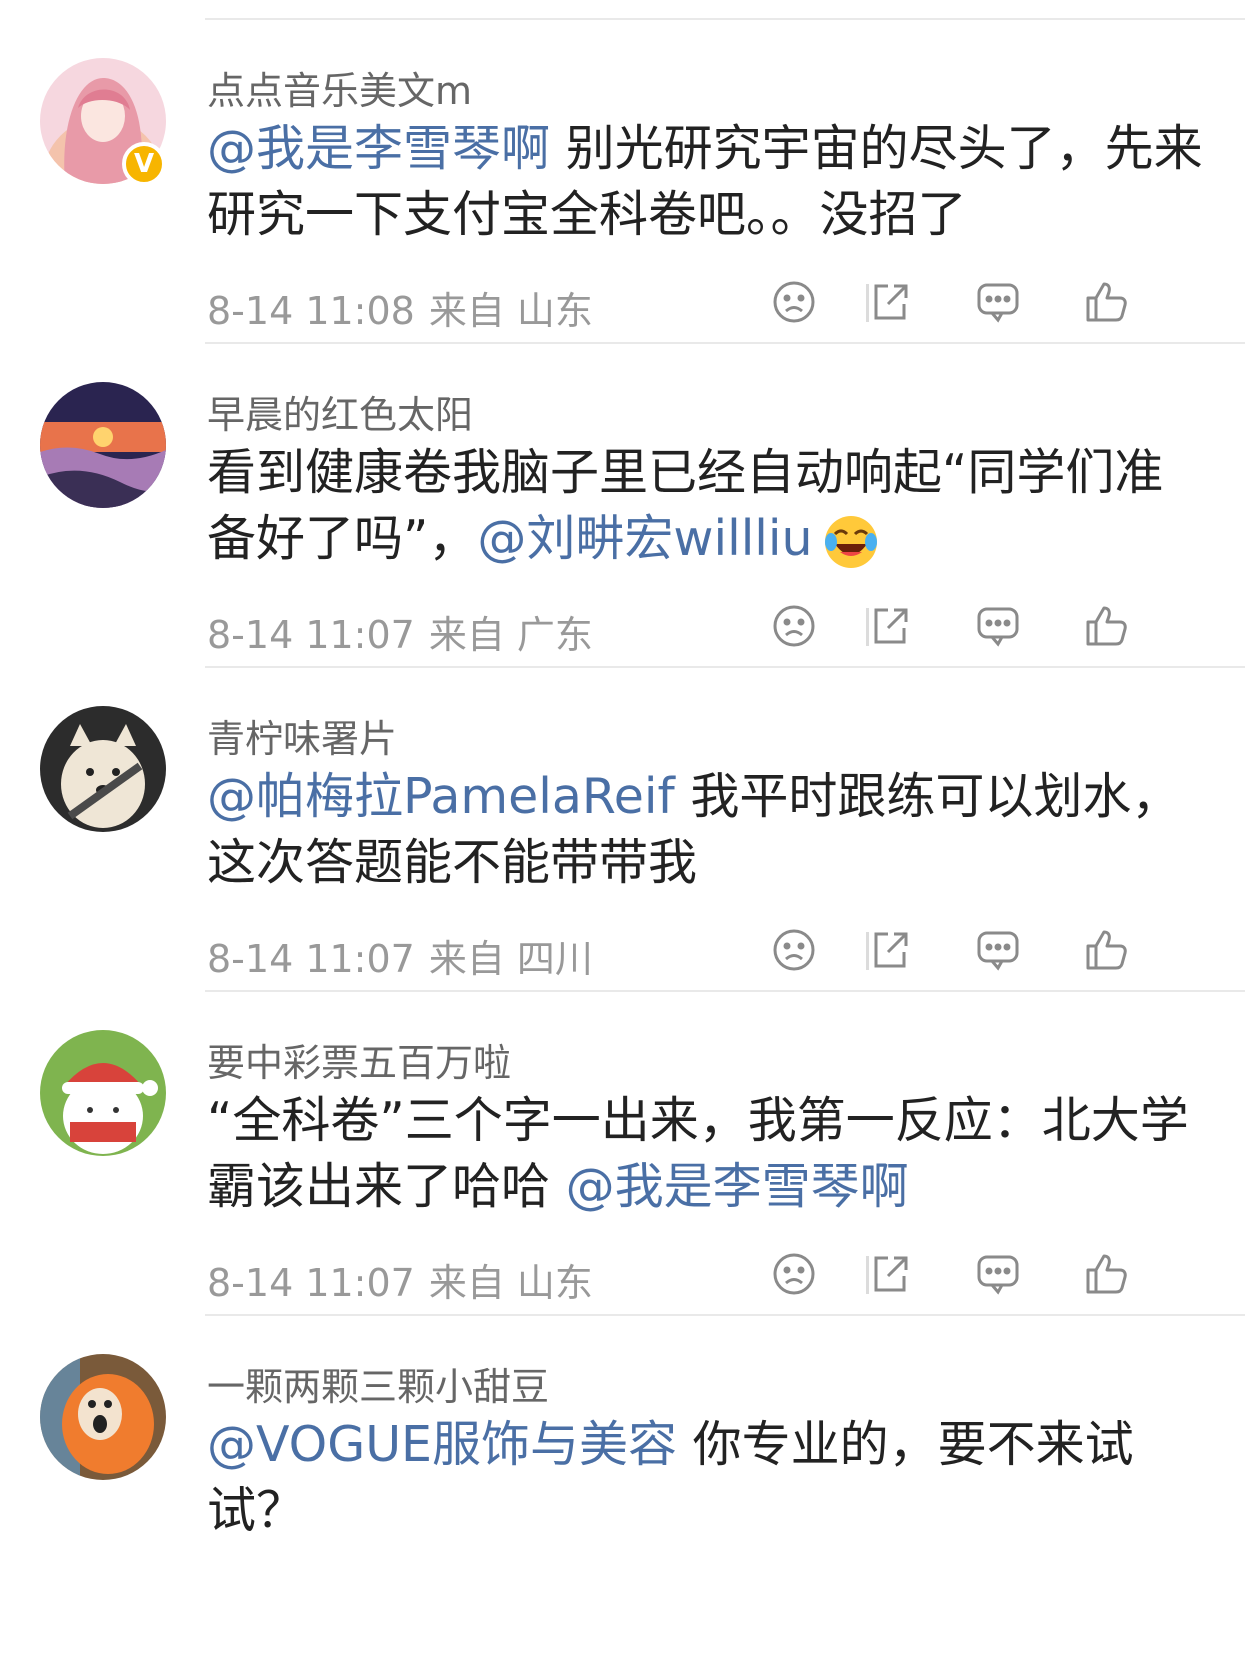  I want to click on username: 一颗两颗三颗小甜豆, so click(378, 1383).